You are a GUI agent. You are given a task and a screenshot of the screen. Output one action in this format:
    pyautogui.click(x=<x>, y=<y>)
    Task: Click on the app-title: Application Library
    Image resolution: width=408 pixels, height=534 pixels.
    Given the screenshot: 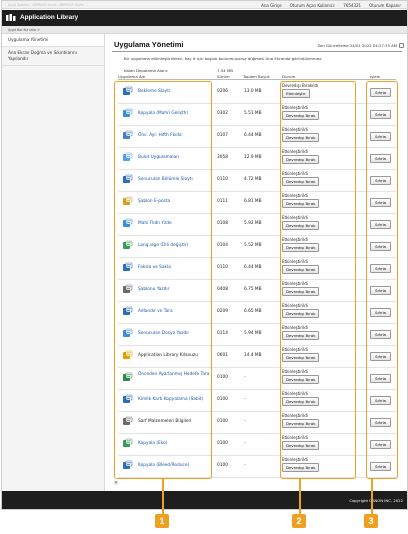 What is the action you would take?
    pyautogui.click(x=49, y=17)
    